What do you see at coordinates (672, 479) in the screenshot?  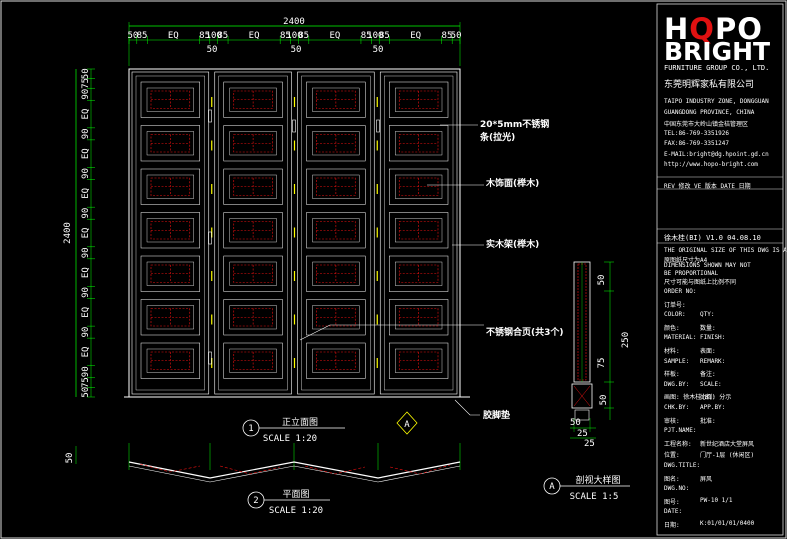 I see `field-label: 图名:` at bounding box center [672, 479].